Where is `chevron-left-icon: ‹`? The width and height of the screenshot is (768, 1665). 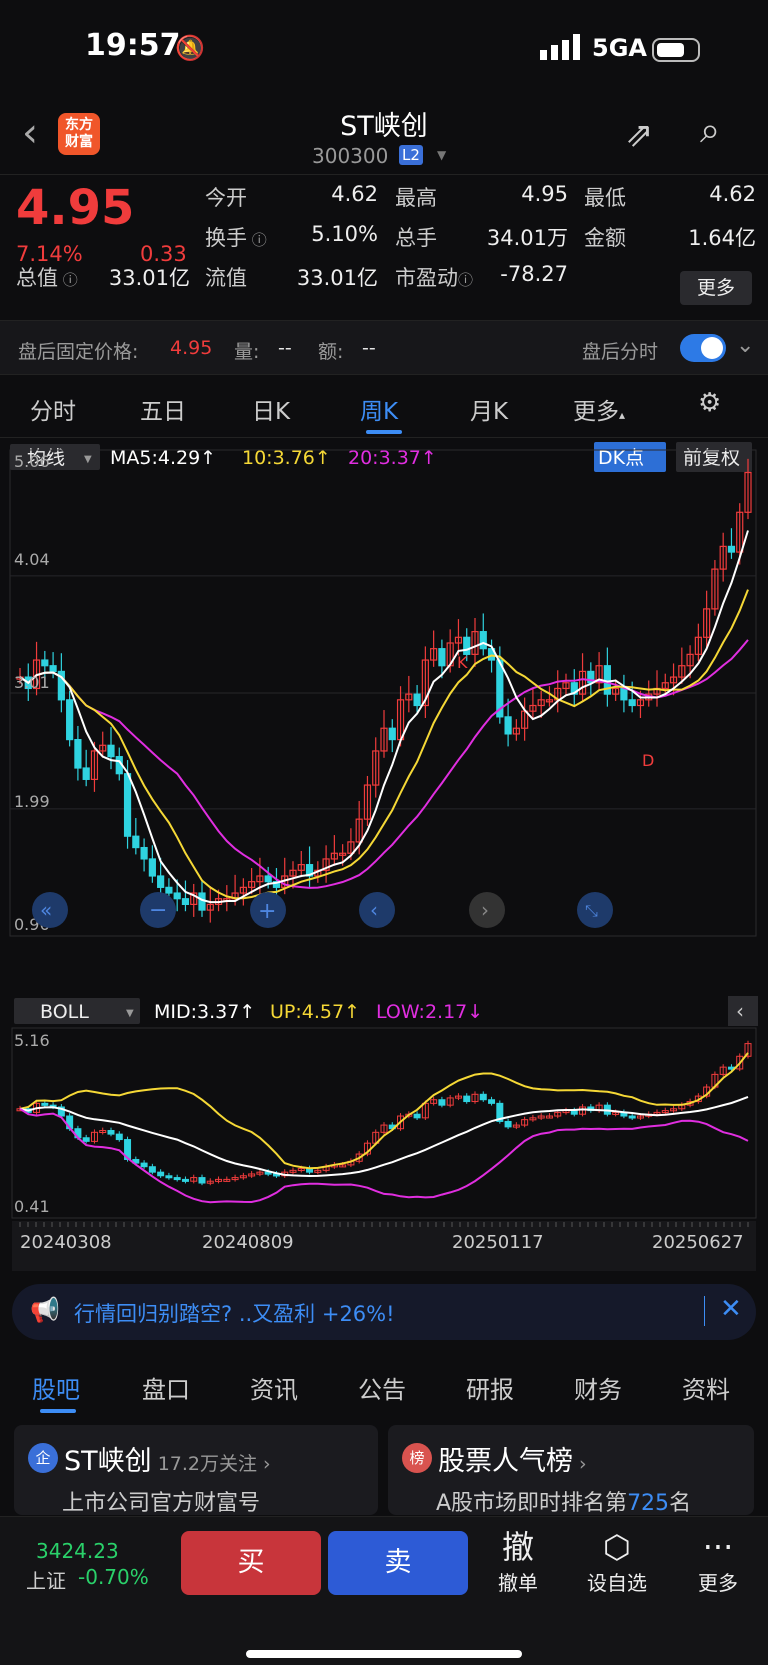
chevron-left-icon: ‹ is located at coordinates (740, 1011).